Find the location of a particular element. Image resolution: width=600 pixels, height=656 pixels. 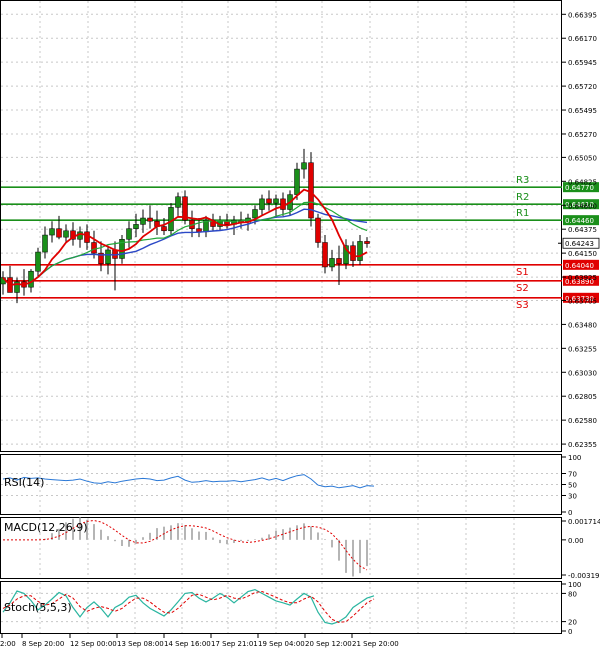

level-tag-label-s1: 0.64040 is located at coordinates (579, 266).